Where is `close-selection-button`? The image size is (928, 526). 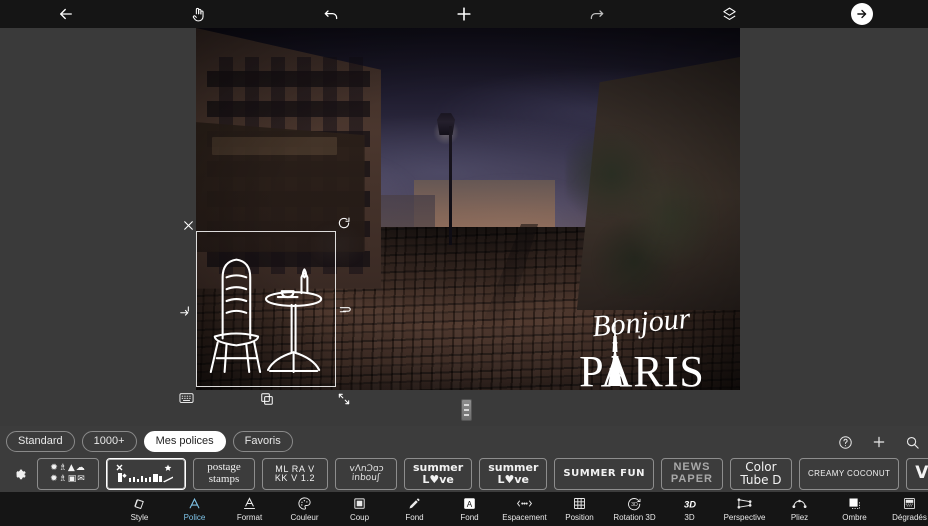 close-selection-button is located at coordinates (188, 225).